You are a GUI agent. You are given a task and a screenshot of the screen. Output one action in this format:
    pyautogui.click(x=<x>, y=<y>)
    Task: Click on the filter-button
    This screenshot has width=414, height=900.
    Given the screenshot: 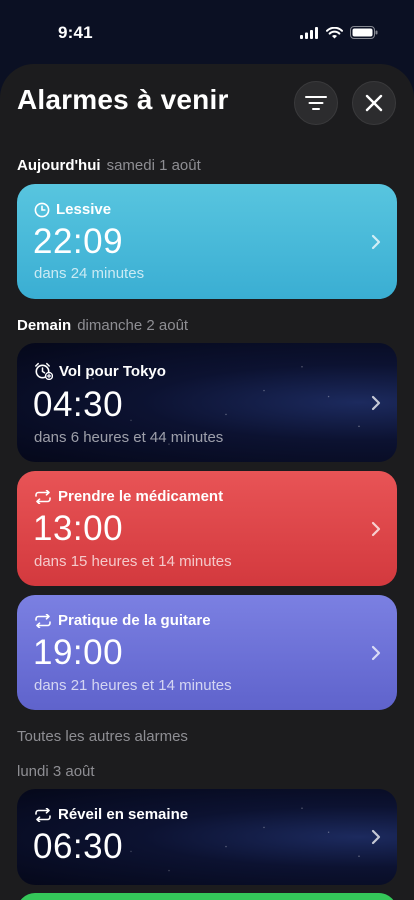 What is the action you would take?
    pyautogui.click(x=316, y=103)
    